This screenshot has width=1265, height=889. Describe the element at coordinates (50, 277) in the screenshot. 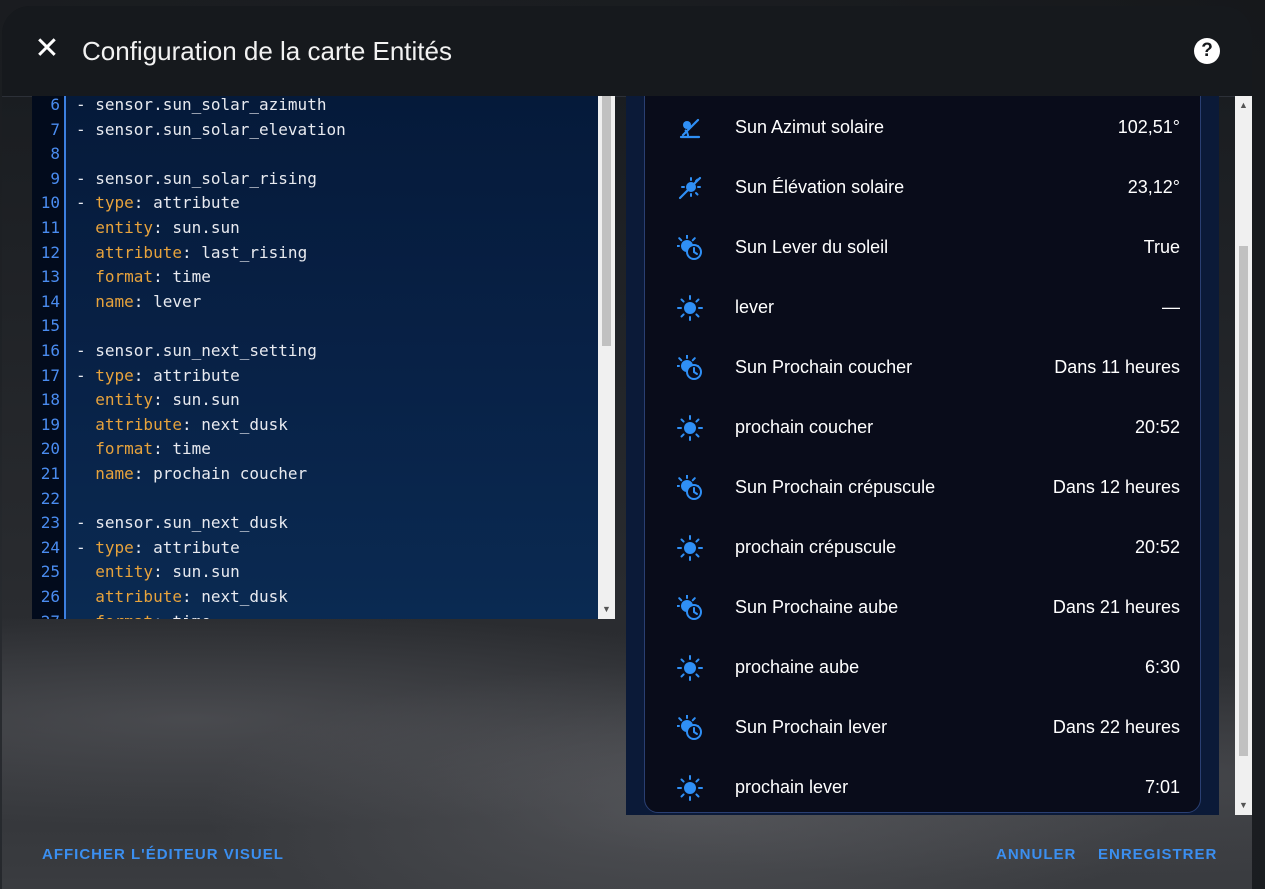

I see `line-number: 13` at that location.